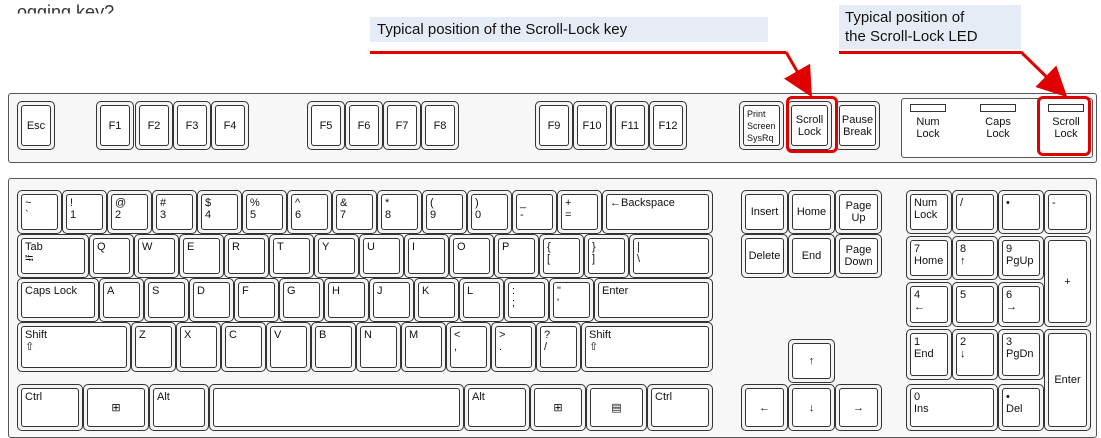  What do you see at coordinates (798, 74) in the screenshot?
I see `arrow-to-scroll-lock-key` at bounding box center [798, 74].